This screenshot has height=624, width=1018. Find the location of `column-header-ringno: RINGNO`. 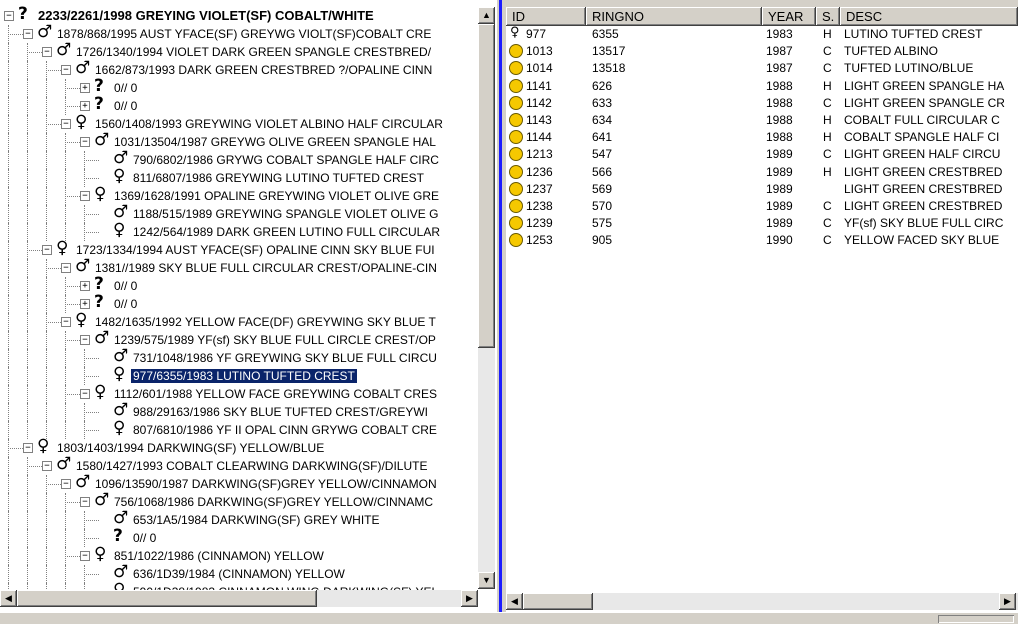

column-header-ringno: RINGNO is located at coordinates (674, 16).